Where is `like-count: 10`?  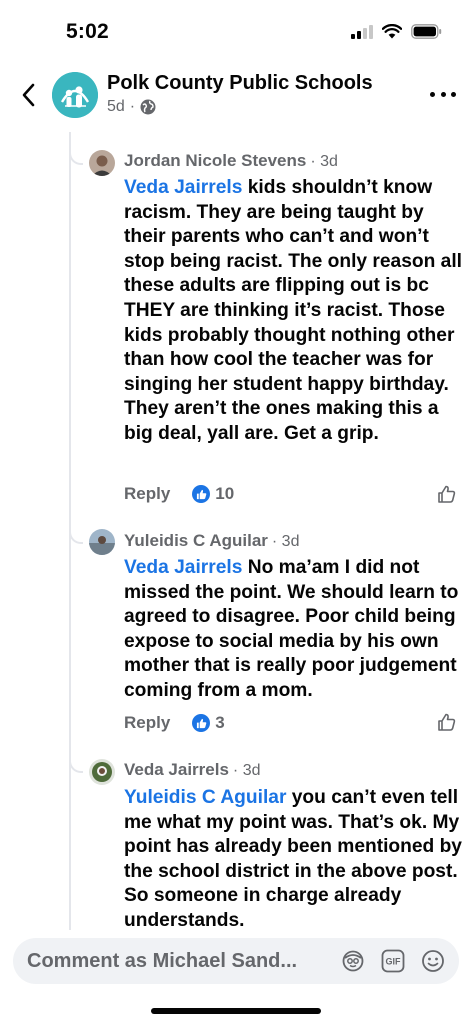
like-count: 10 is located at coordinates (225, 493).